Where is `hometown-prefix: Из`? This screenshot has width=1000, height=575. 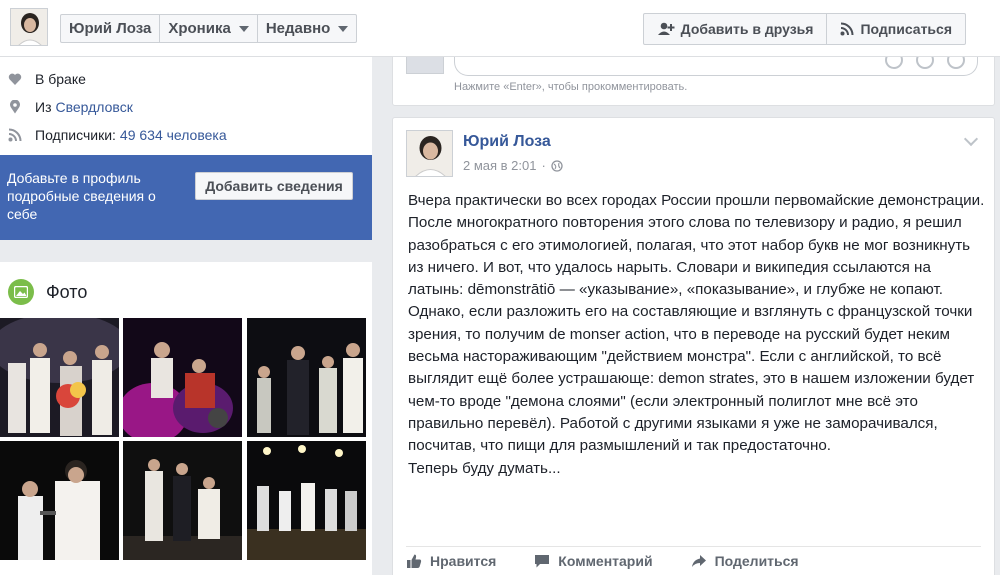
hometown-prefix: Из is located at coordinates (43, 107).